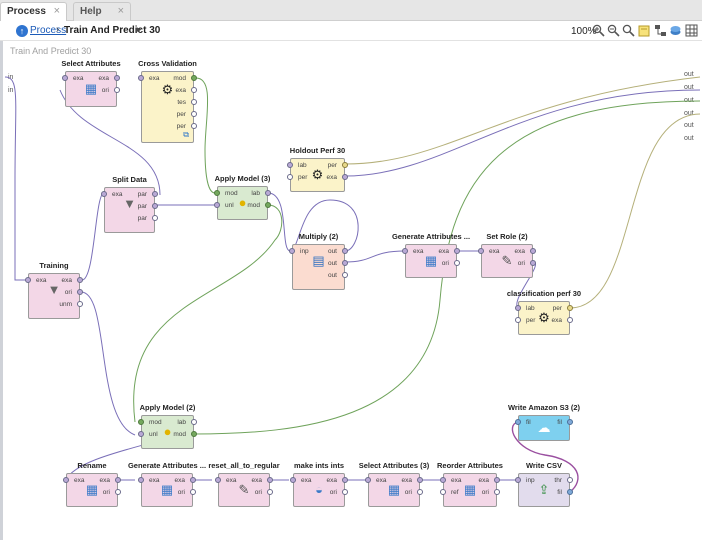 Image resolution: width=702 pixels, height=540 pixels. Describe the element at coordinates (319, 484) in the screenshot. I see `operator-make-ints-ints: make ints ints exa exa ori ◒` at that location.